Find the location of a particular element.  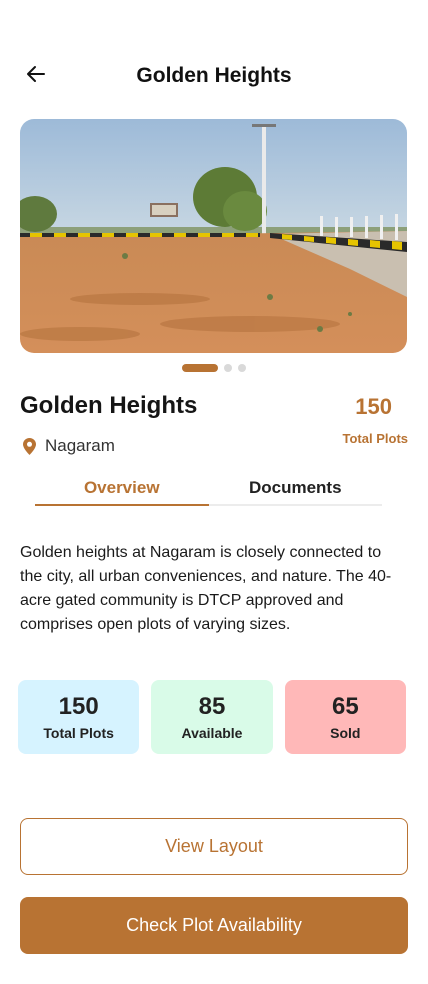

stat-value: 65 is located at coordinates (345, 706).